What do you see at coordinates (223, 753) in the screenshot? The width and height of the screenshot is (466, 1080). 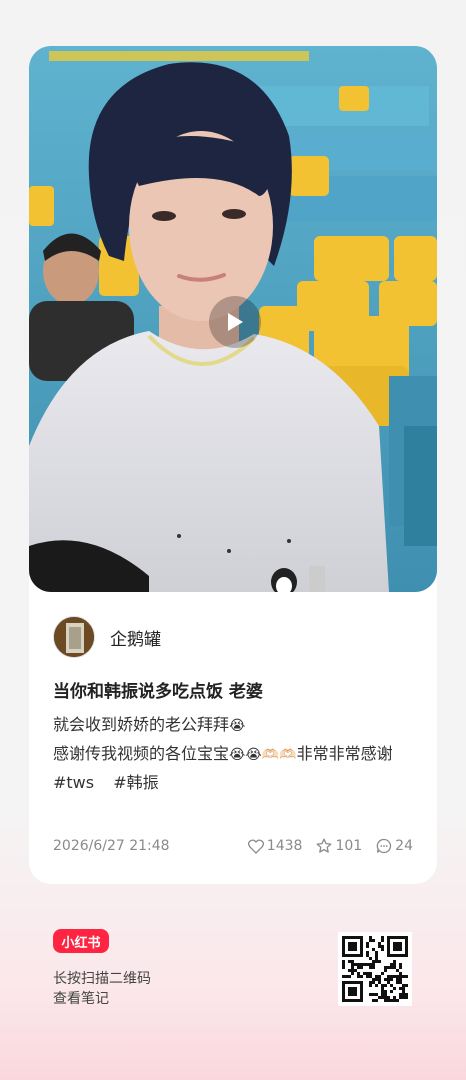 I see `desc-line-2: 感谢传我视频的各位宝宝😭😭🫶🏻🫶🏻非常非常感谢` at bounding box center [223, 753].